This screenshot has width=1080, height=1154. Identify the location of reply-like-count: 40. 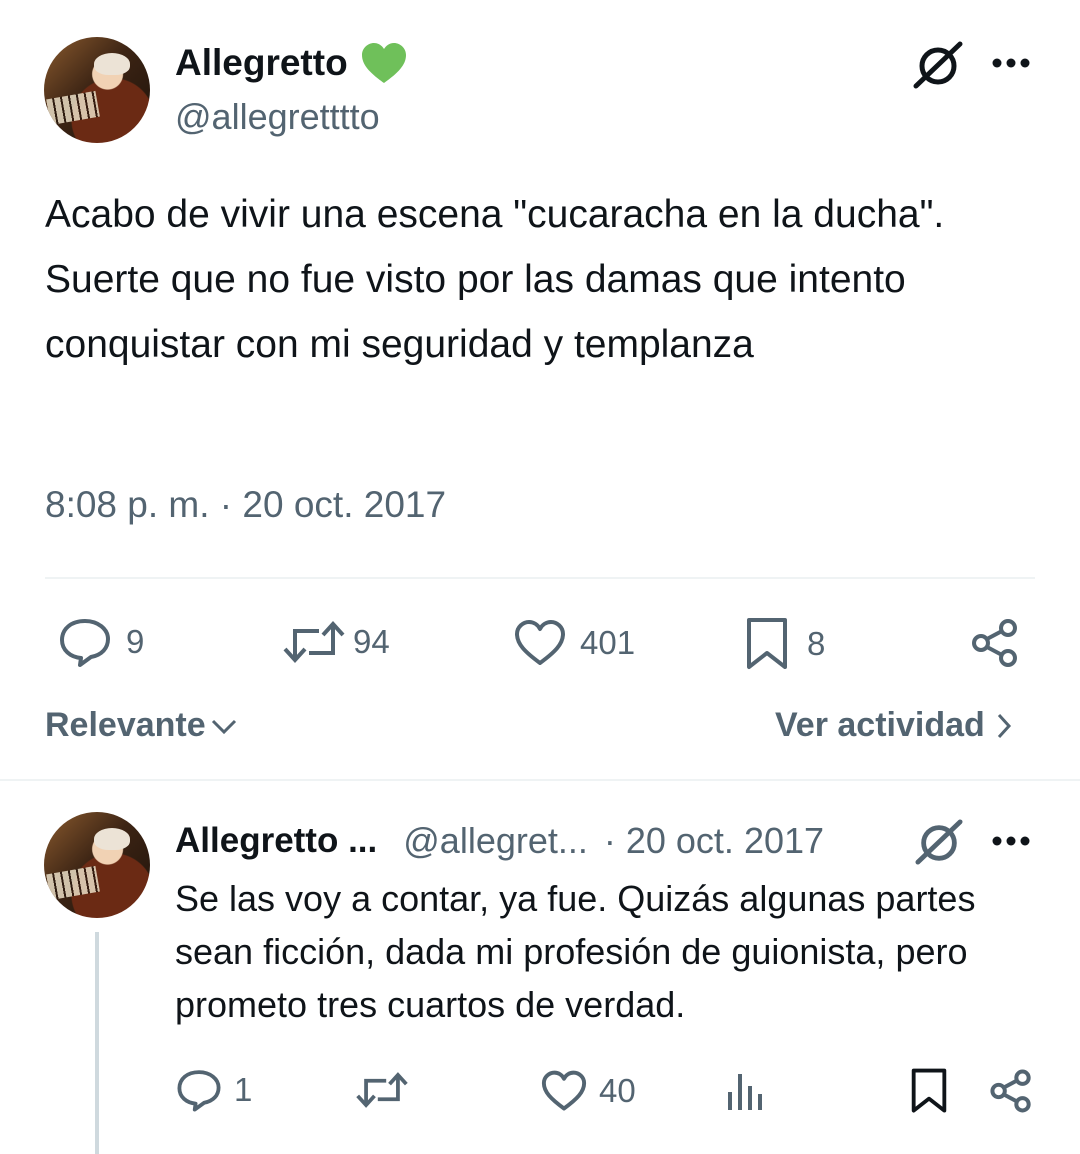
(617, 1090).